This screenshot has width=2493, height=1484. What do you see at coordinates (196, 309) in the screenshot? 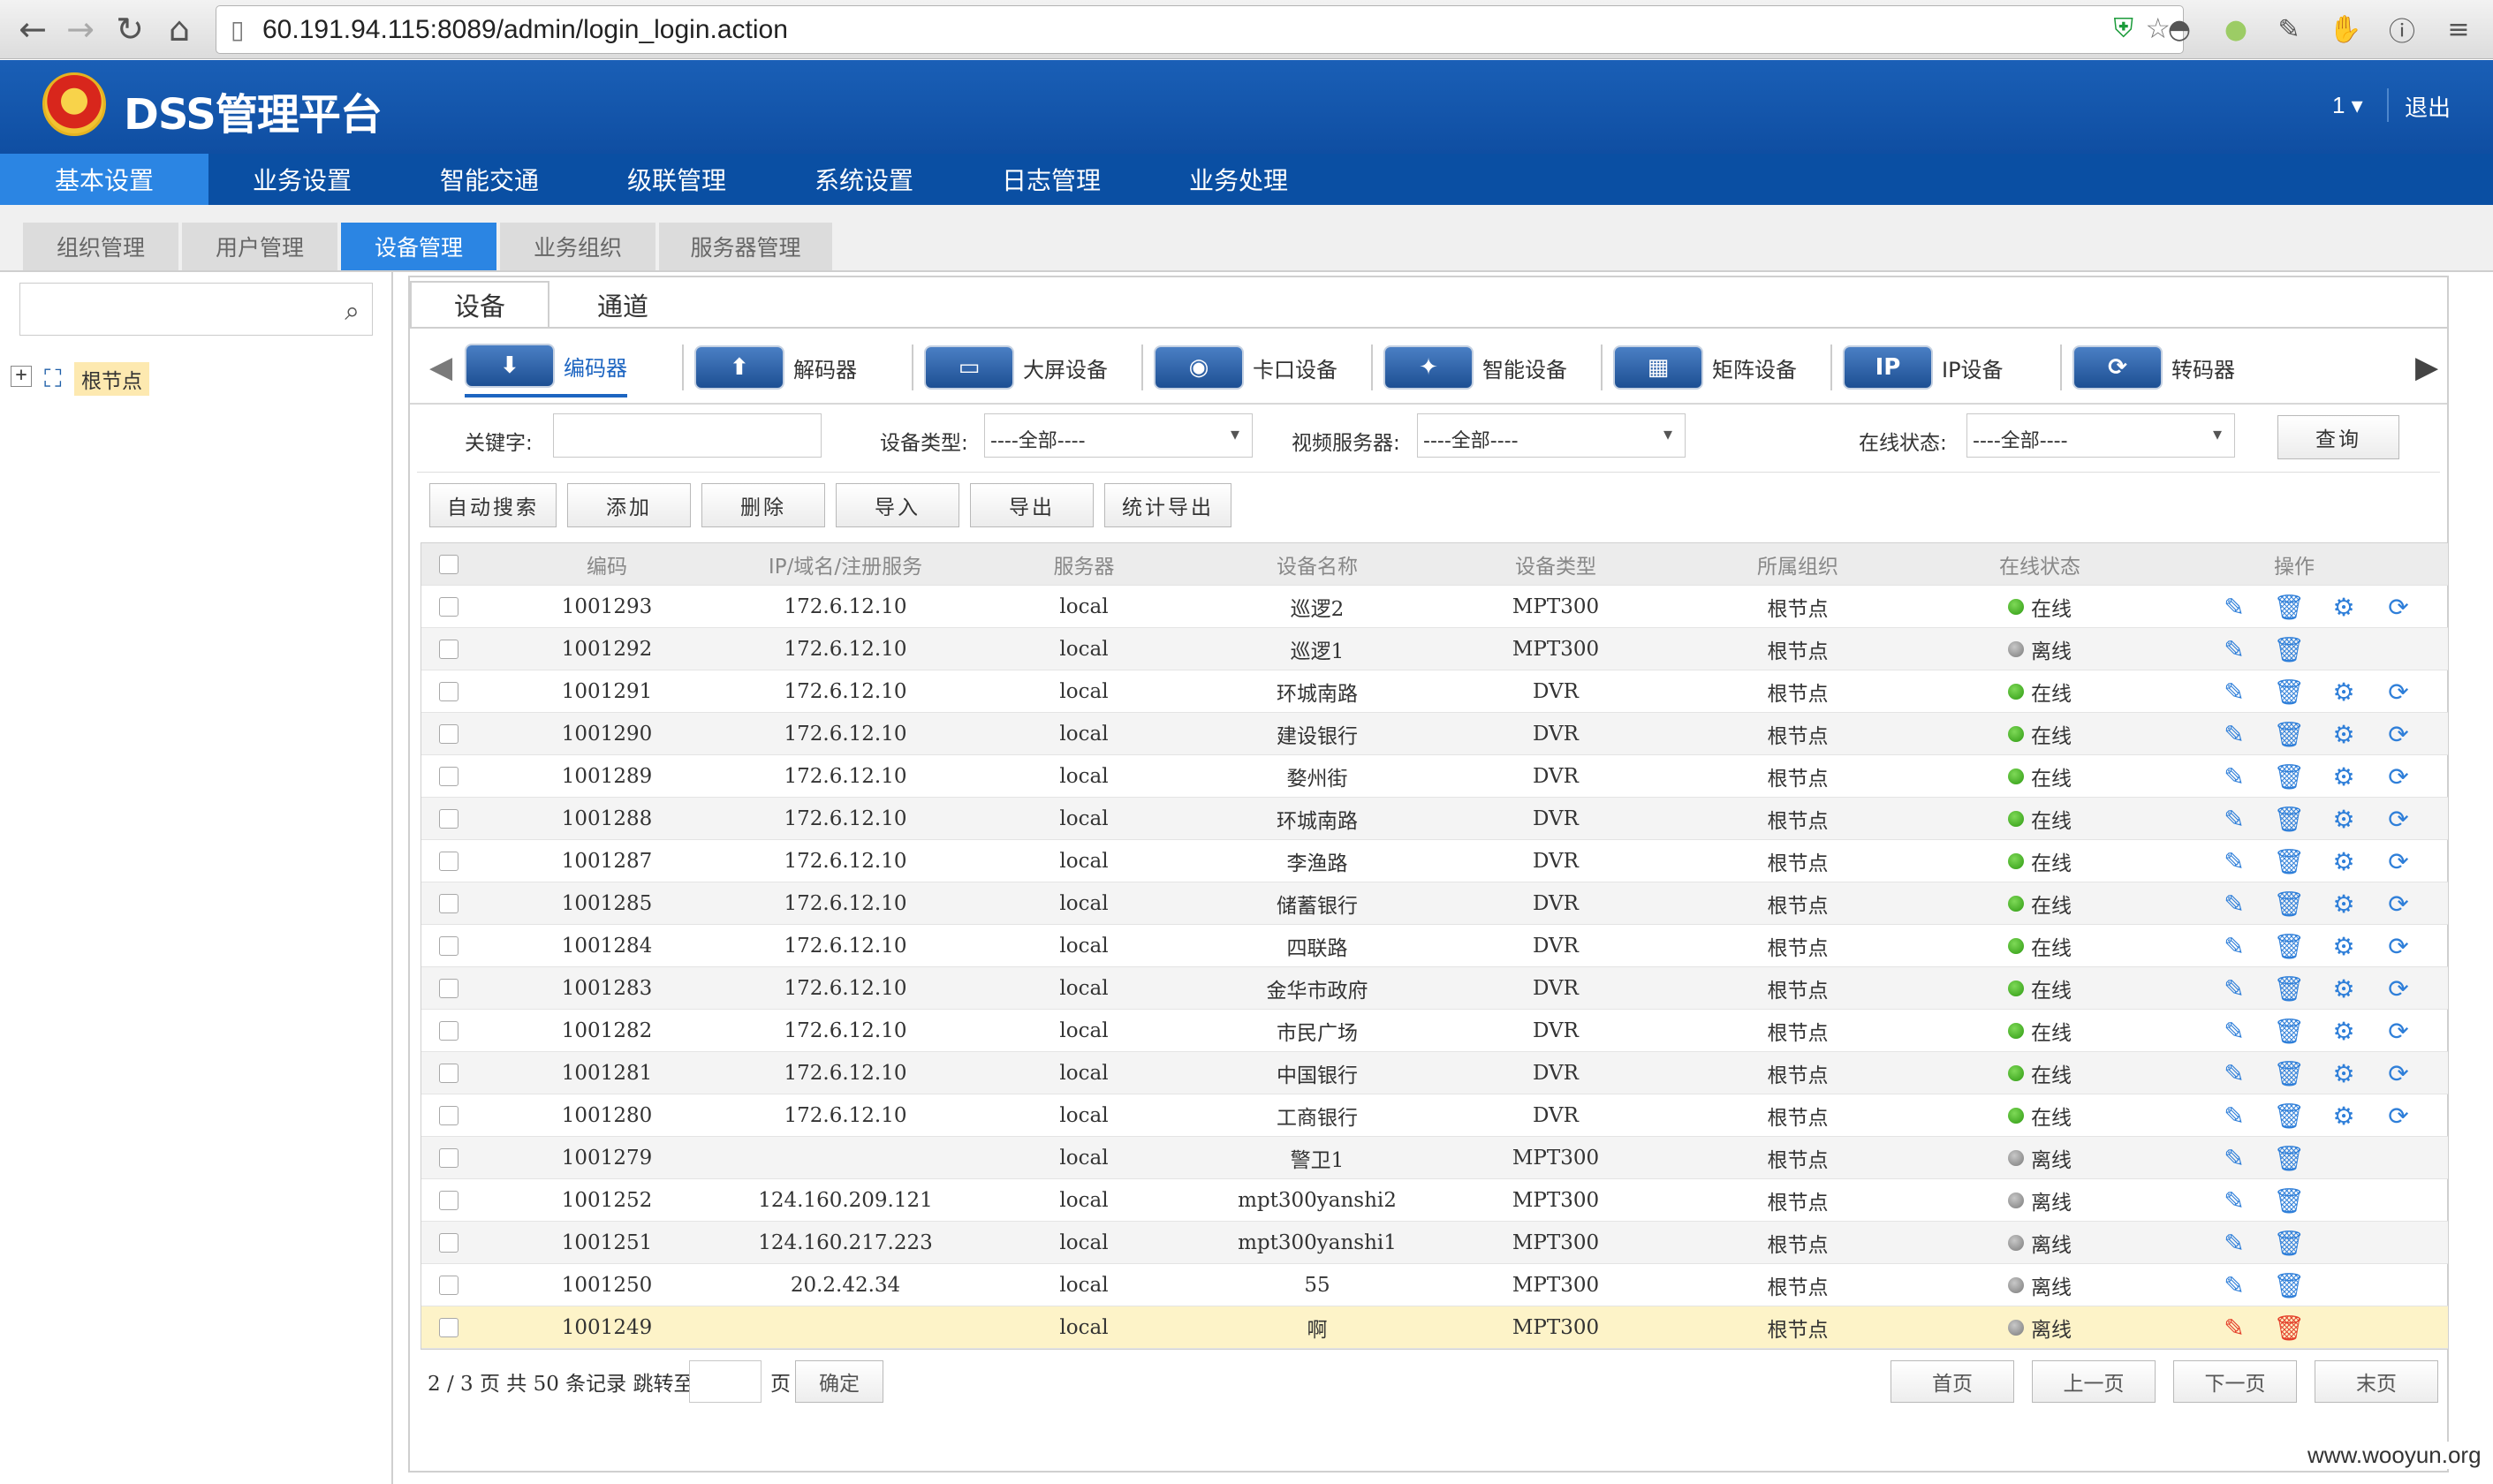
I see `tree-search-input: ⌕` at bounding box center [196, 309].